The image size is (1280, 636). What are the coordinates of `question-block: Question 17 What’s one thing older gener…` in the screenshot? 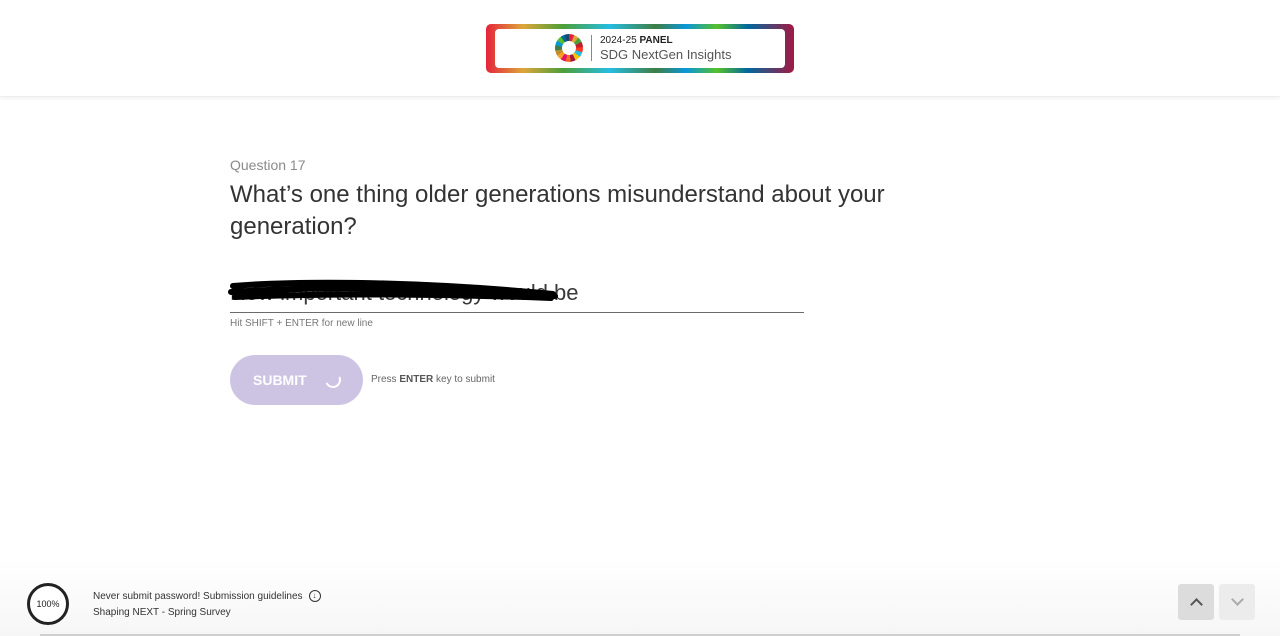 It's located at (580, 196).